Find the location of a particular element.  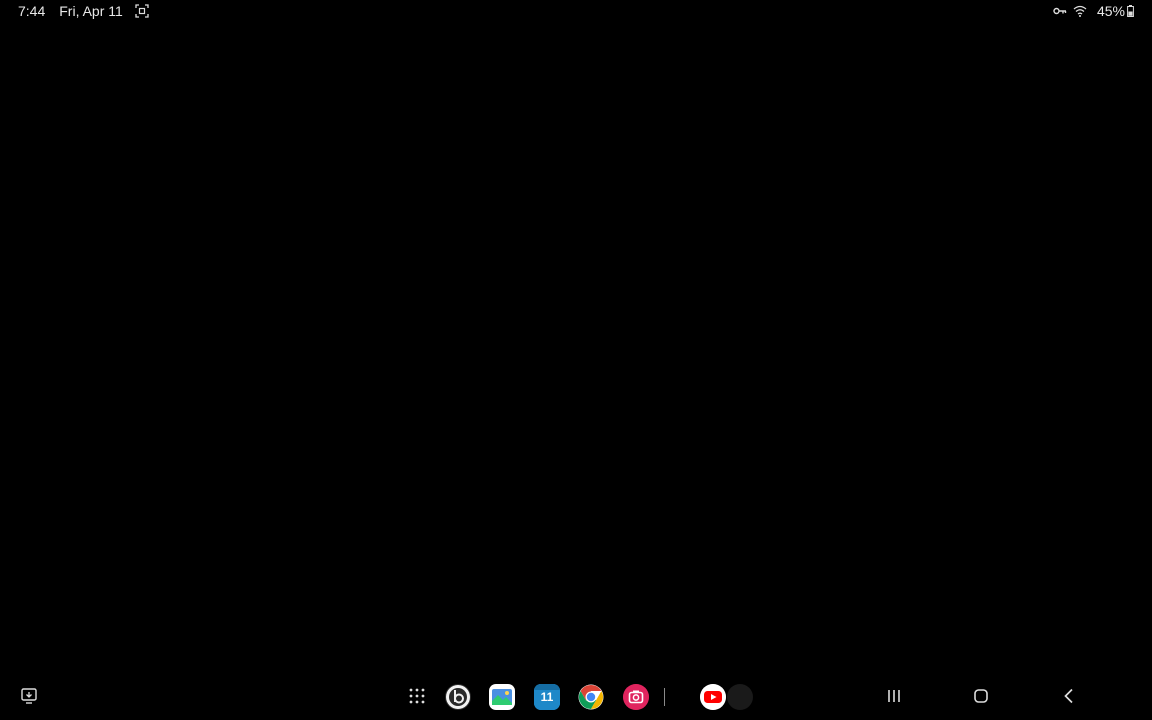

screenshot-icon is located at coordinates (142, 11).